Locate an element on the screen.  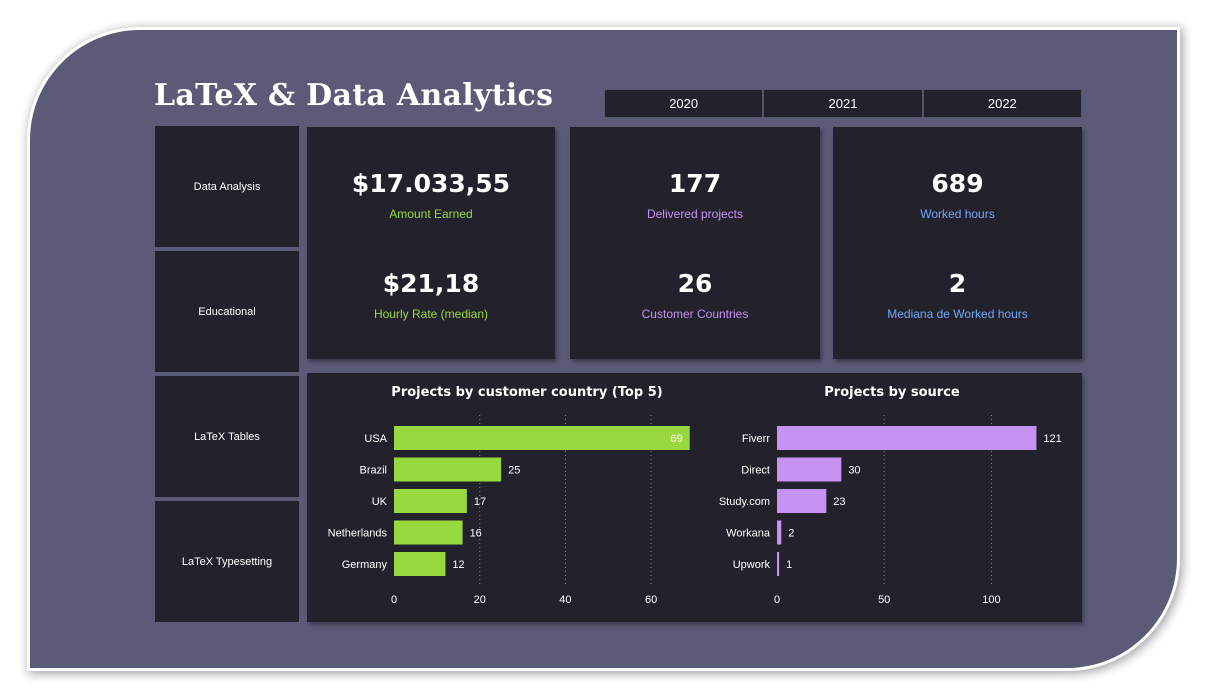
year-button-2022: 2022 is located at coordinates (1002, 103).